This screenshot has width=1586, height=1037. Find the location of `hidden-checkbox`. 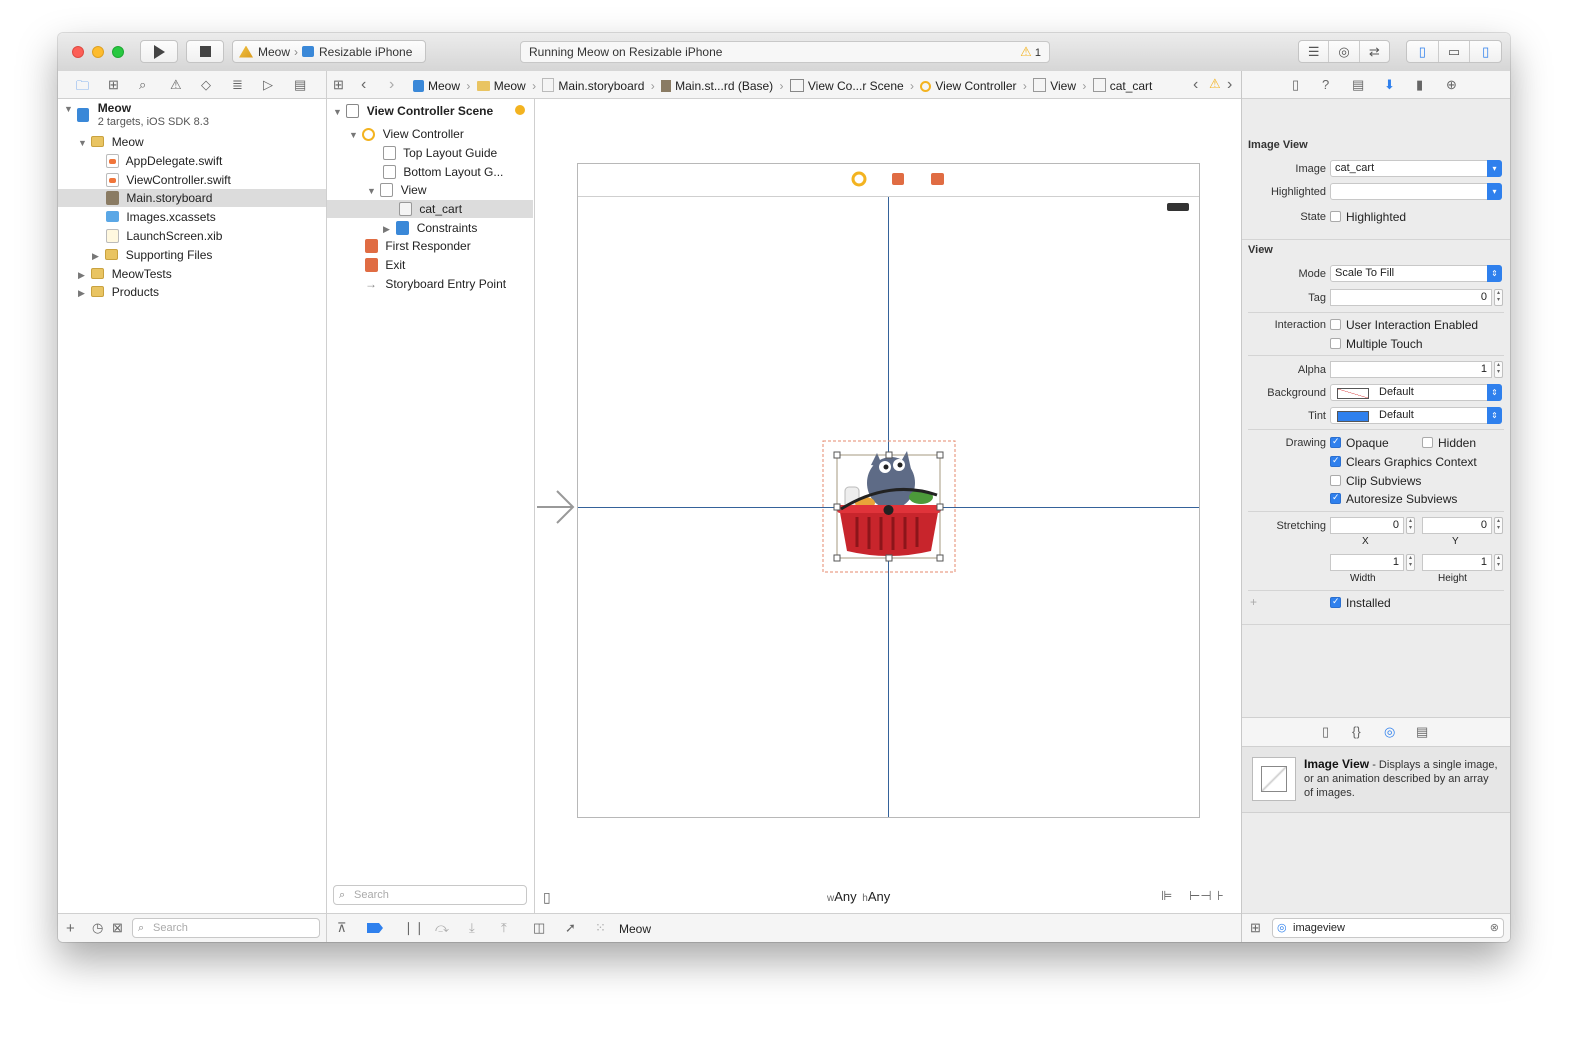

hidden-checkbox is located at coordinates (1427, 442).